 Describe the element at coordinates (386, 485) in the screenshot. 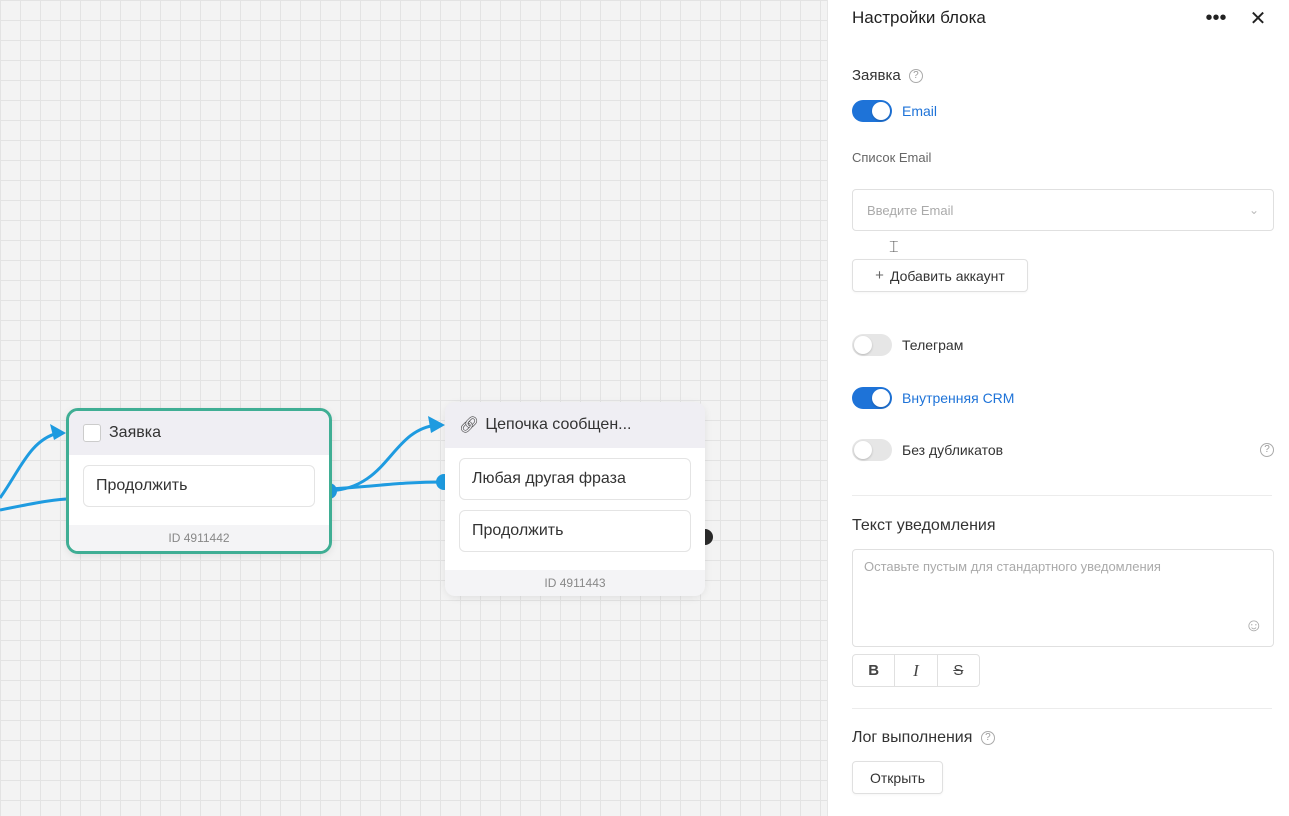

I see `wire-node1-to-node2-port` at that location.